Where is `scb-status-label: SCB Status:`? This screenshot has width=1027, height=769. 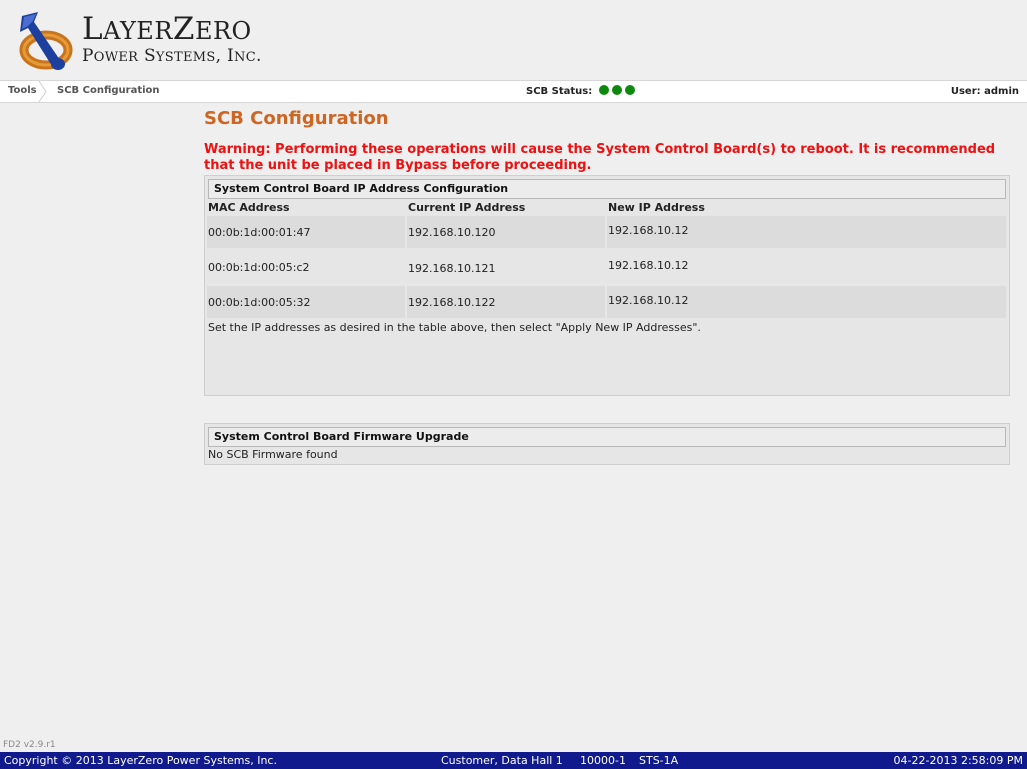 scb-status-label: SCB Status: is located at coordinates (559, 91).